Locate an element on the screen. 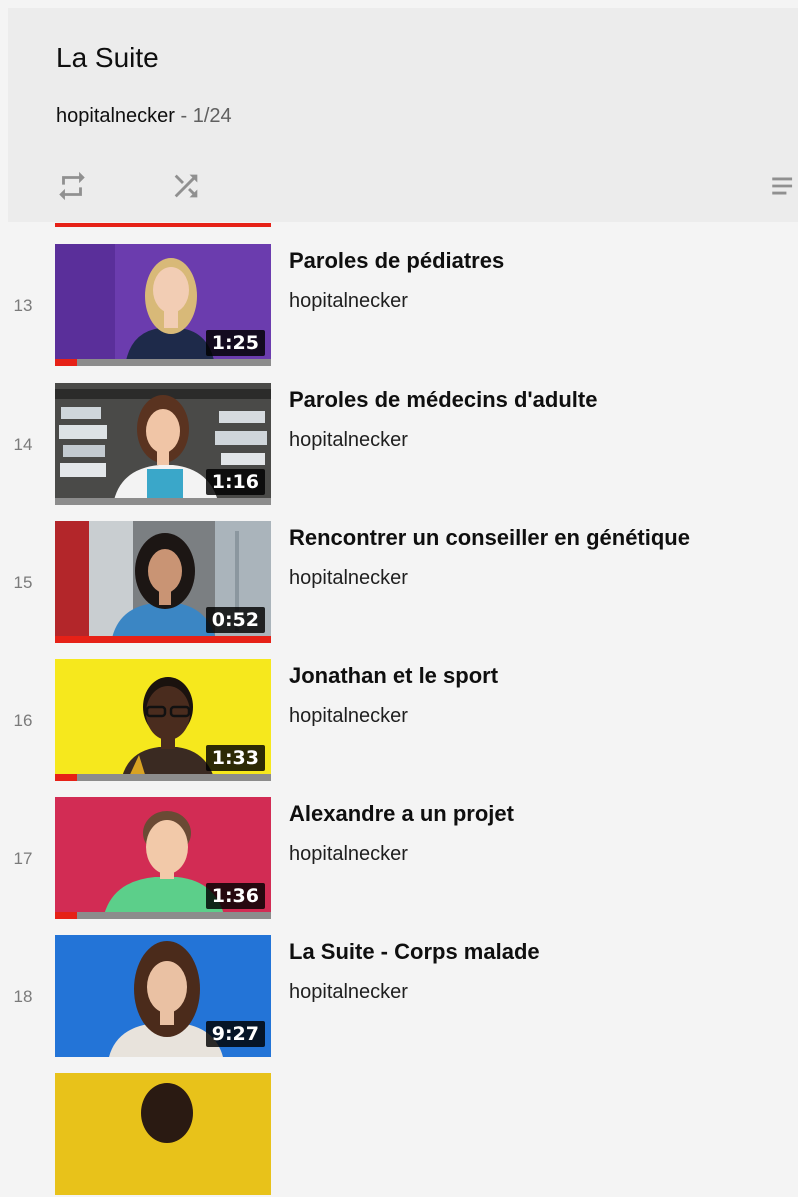  video-thumbnail: 0:52 is located at coordinates (163, 582).